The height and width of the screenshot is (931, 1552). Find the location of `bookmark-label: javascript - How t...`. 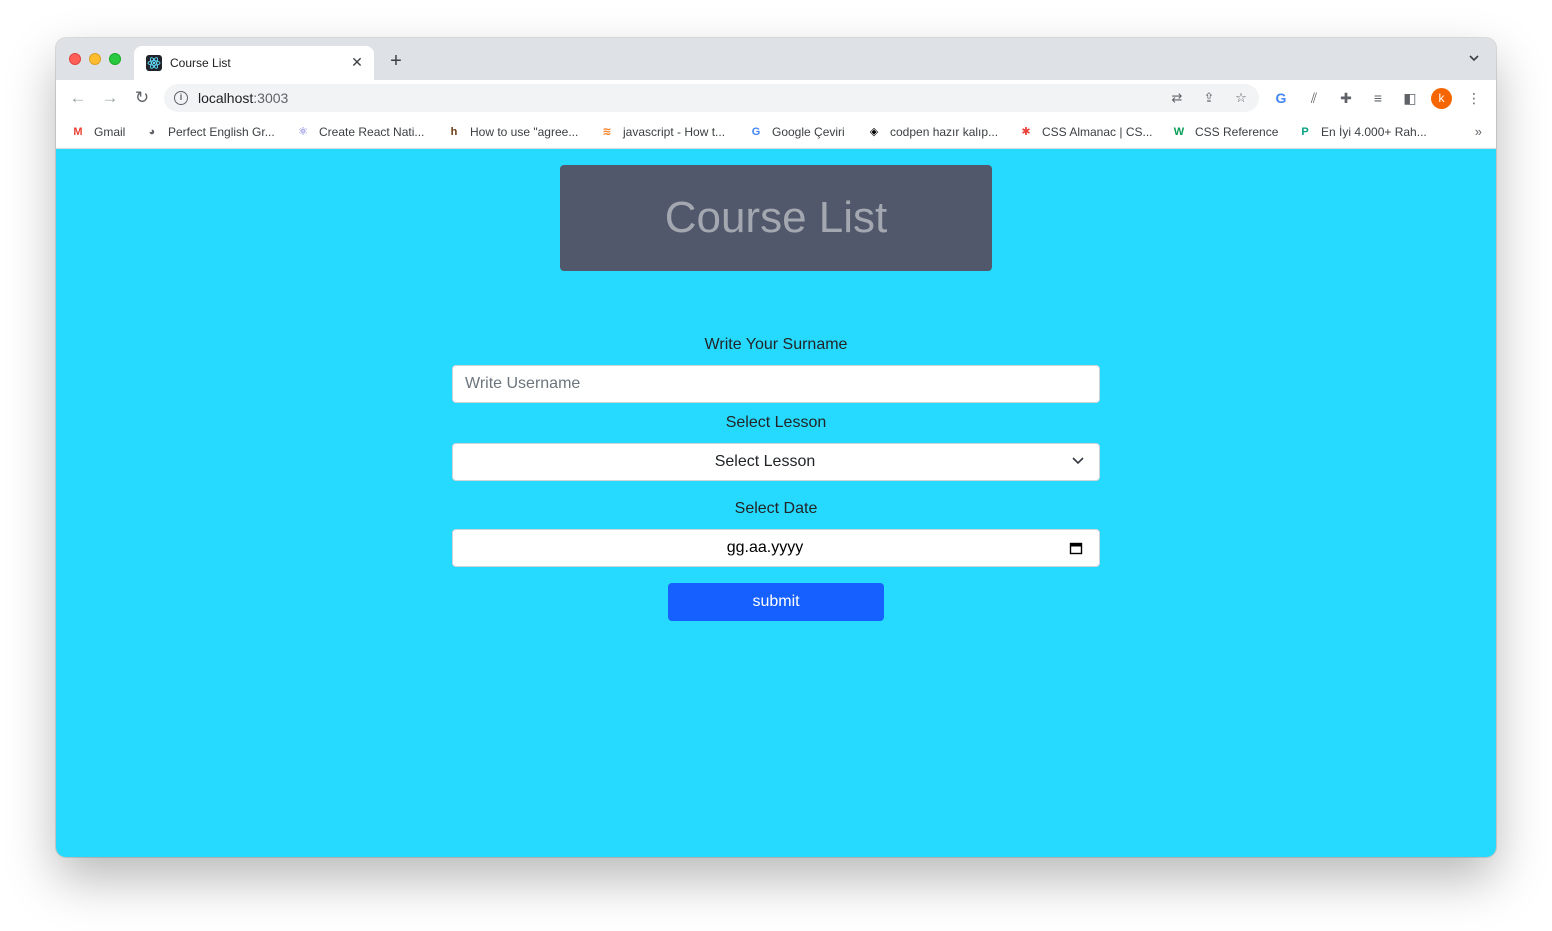

bookmark-label: javascript - How t... is located at coordinates (674, 132).